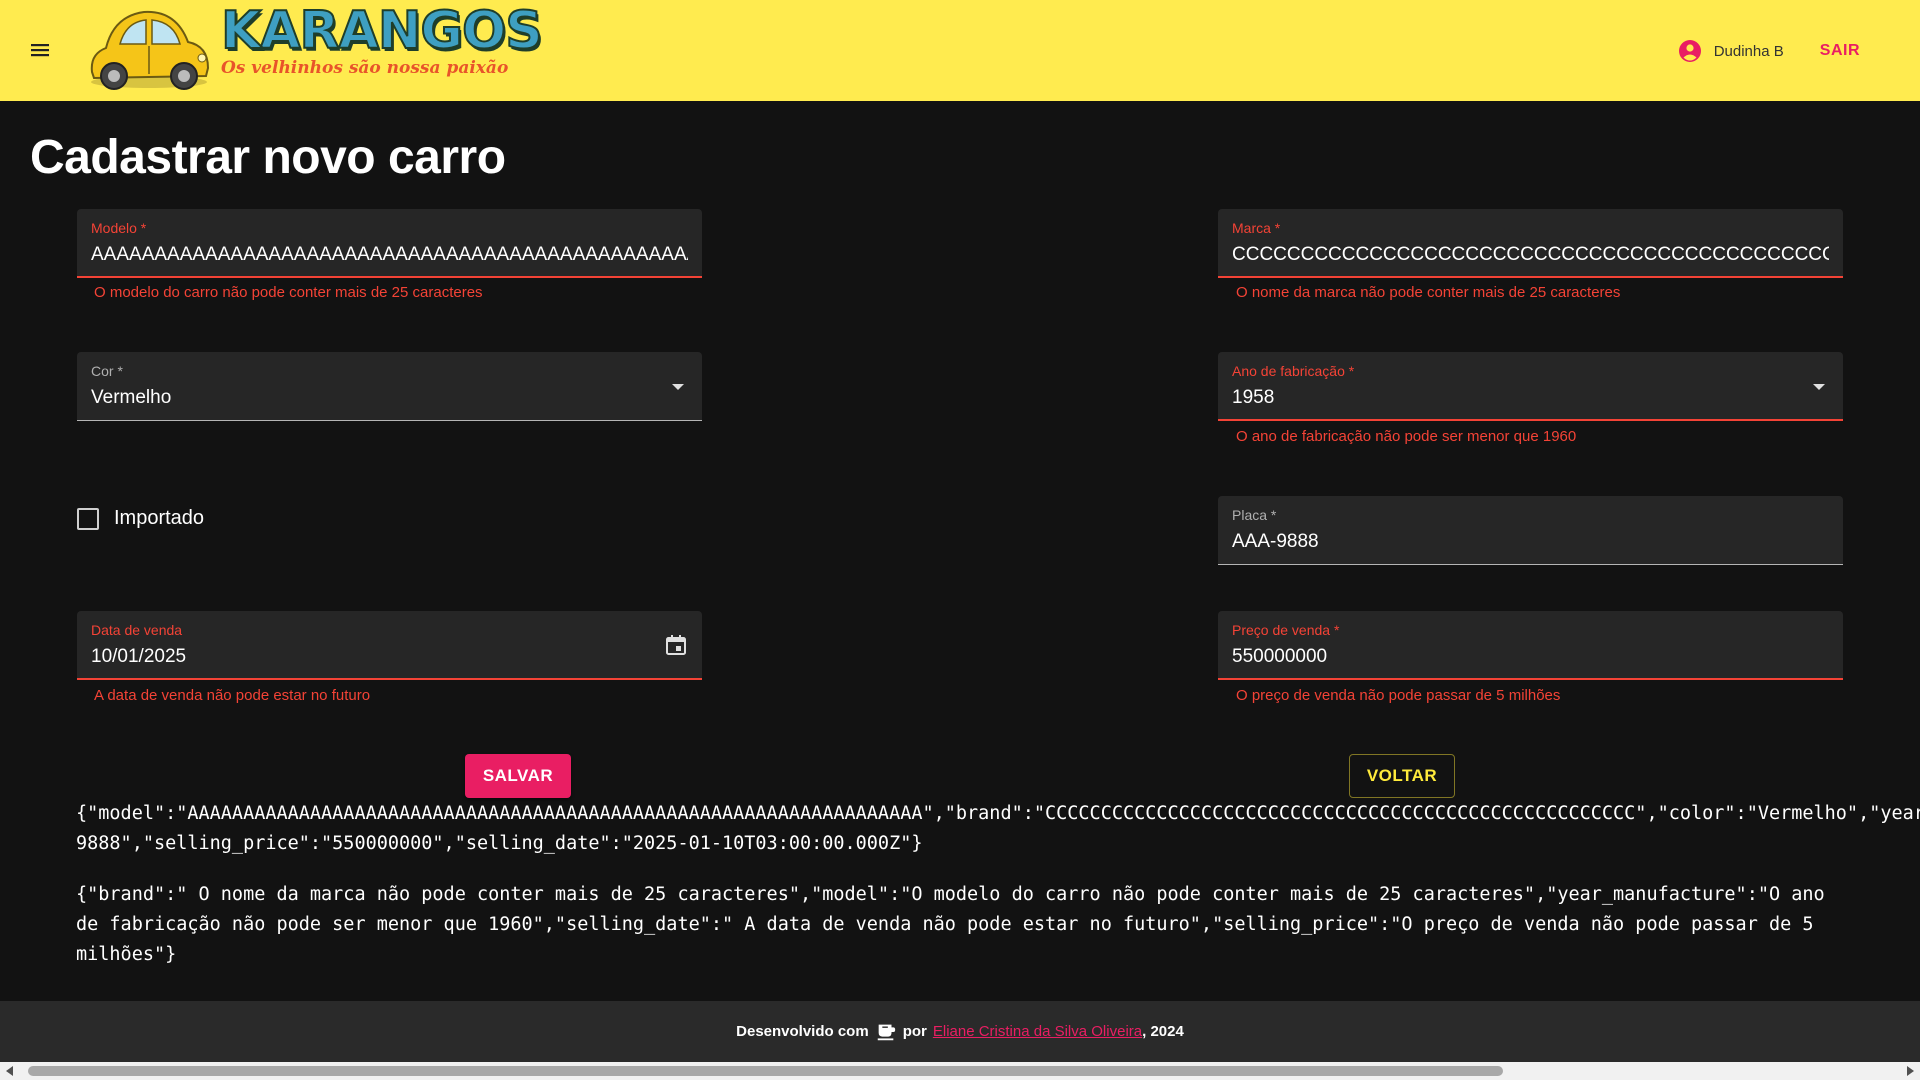 Image resolution: width=1920 pixels, height=1080 pixels. What do you see at coordinates (9, 1071) in the screenshot?
I see `scroll-left-arrow-icon` at bounding box center [9, 1071].